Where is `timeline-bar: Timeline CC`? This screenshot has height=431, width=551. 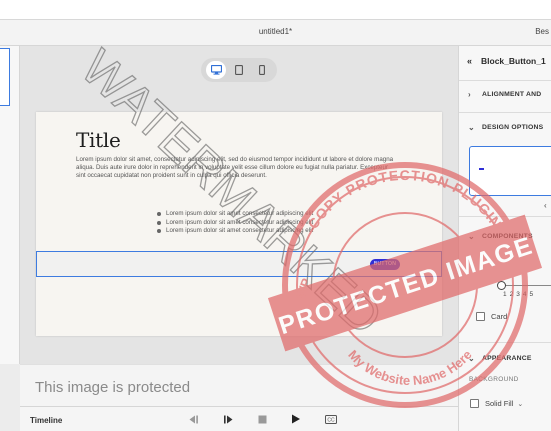
timeline-bar: Timeline CC is located at coordinates (239, 418).